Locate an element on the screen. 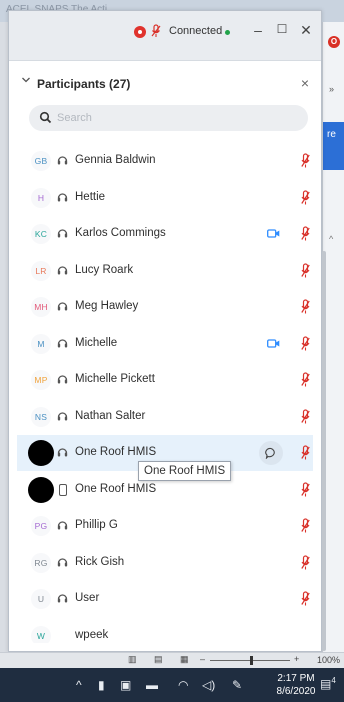 The image size is (344, 702). notification-icon: ▤4 is located at coordinates (328, 683).